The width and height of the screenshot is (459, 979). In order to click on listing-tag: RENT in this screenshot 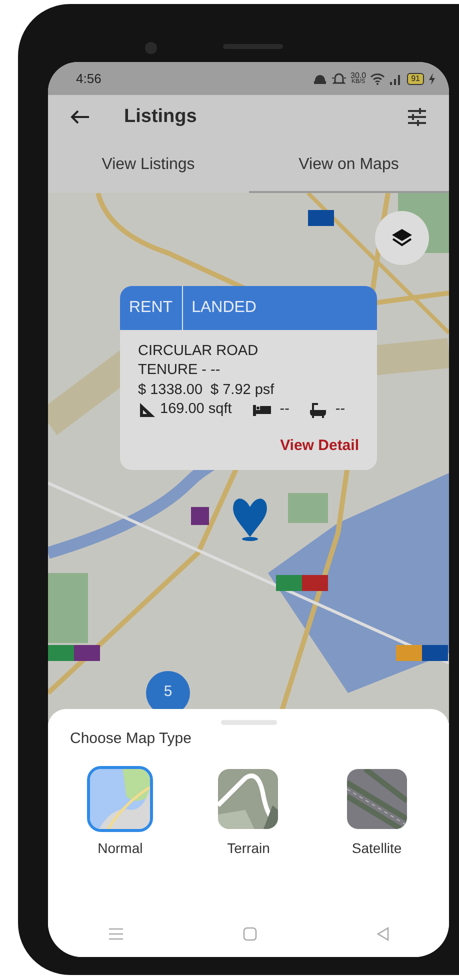, I will do `click(151, 308)`.